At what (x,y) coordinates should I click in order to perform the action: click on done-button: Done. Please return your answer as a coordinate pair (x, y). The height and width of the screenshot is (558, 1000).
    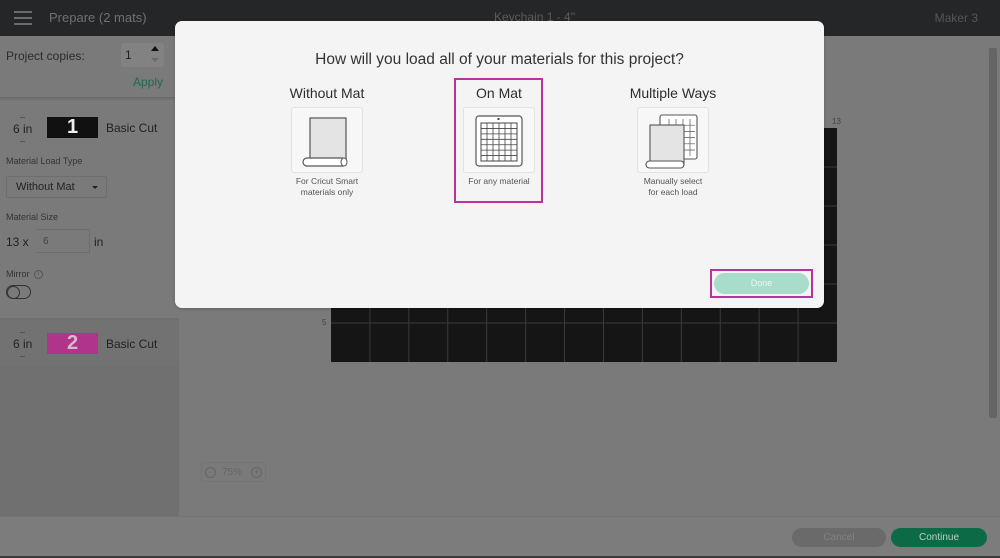
    Looking at the image, I should click on (761, 283).